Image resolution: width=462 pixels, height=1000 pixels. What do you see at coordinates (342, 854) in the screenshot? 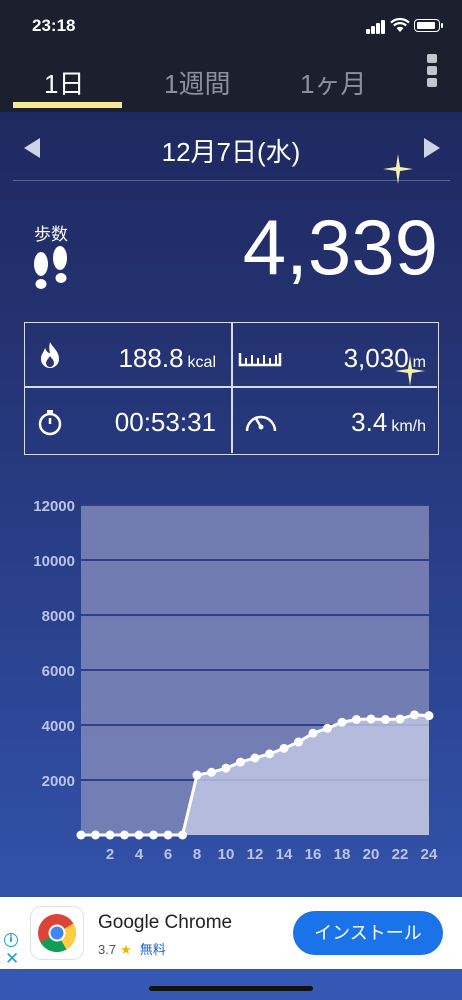
I see `chart-x-tick-label: 18` at bounding box center [342, 854].